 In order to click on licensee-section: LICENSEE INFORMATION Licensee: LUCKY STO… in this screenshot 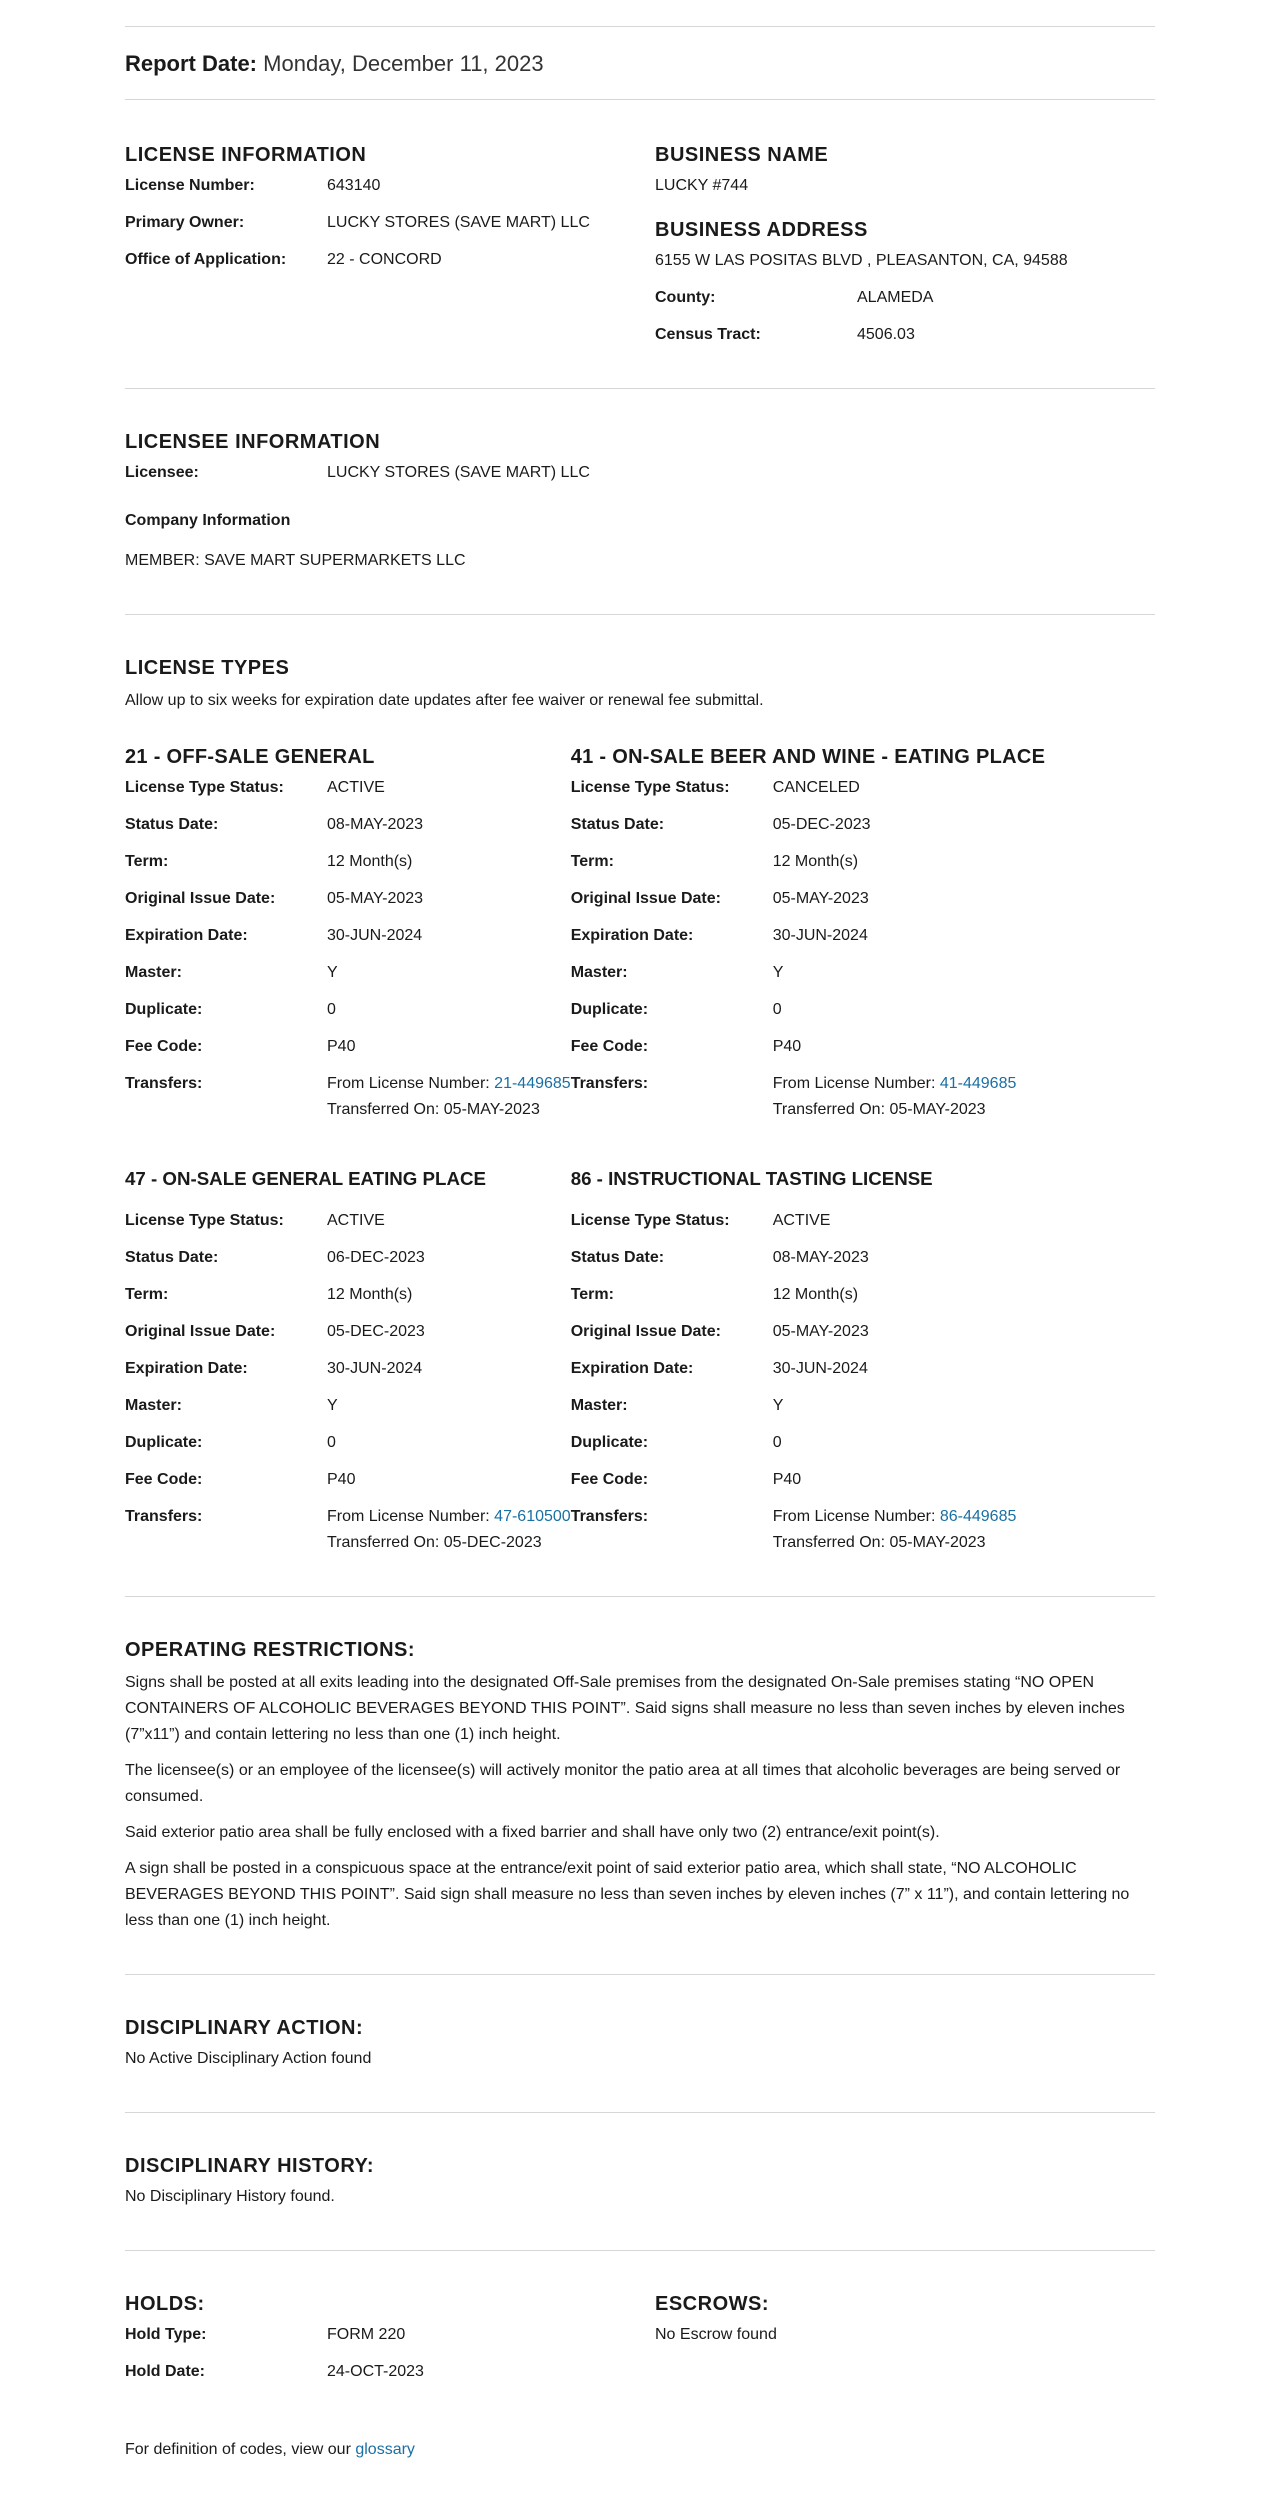, I will do `click(640, 501)`.